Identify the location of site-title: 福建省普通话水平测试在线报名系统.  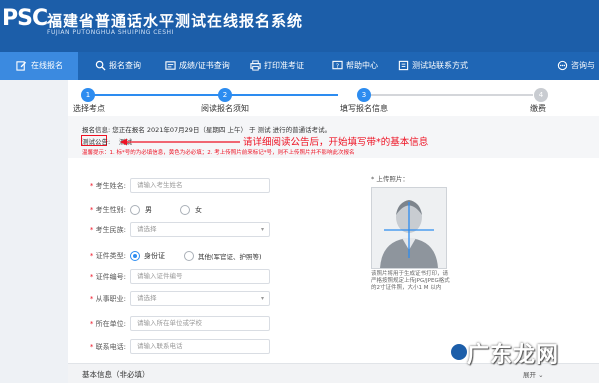
(175, 21).